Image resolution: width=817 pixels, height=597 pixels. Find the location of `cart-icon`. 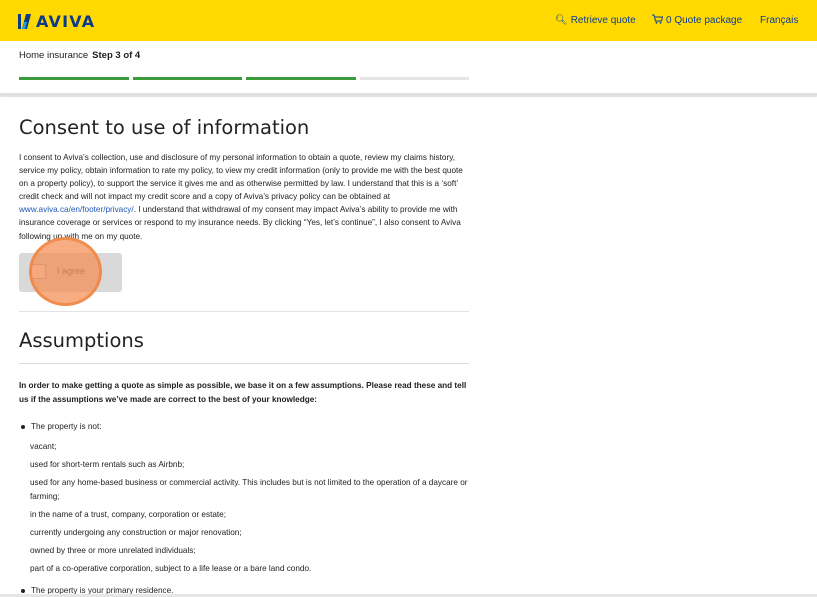

cart-icon is located at coordinates (658, 20).